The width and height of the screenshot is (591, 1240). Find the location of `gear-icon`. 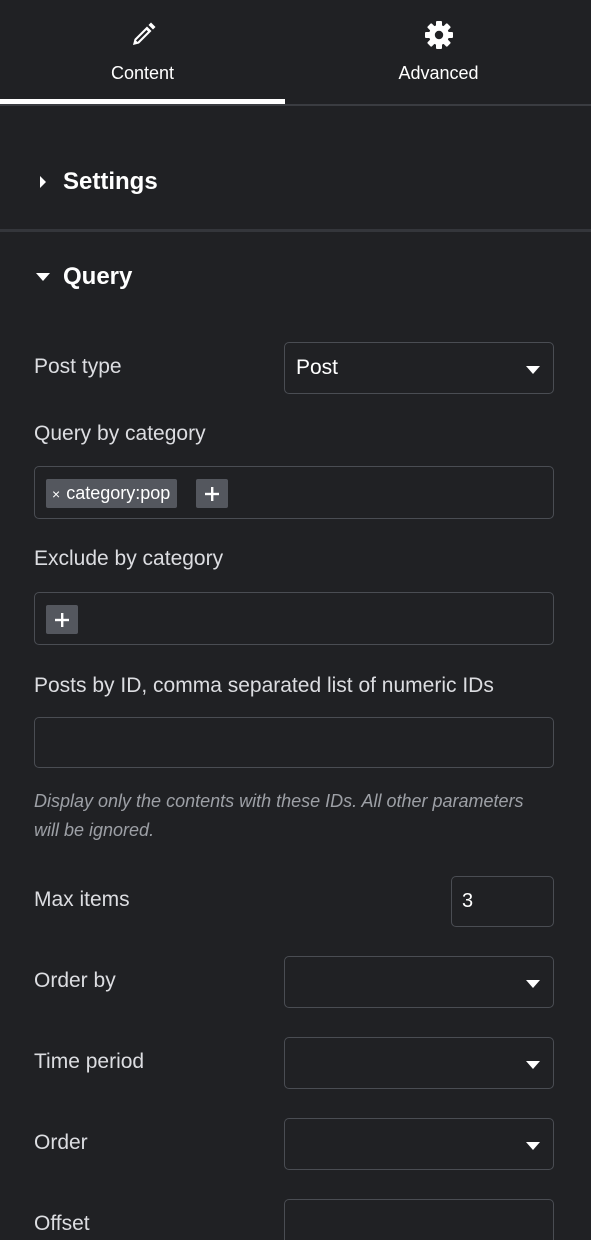

gear-icon is located at coordinates (439, 35).